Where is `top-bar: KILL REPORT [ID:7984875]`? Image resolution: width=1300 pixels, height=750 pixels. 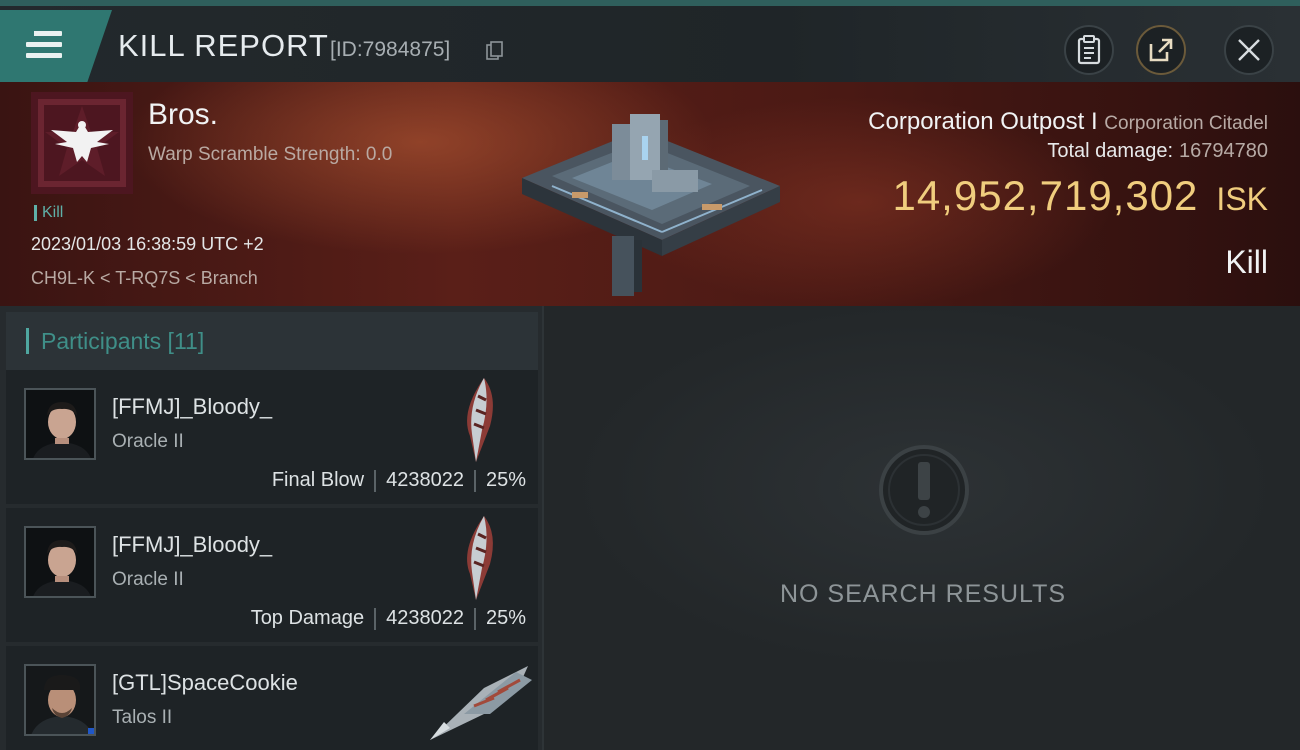 top-bar: KILL REPORT [ID:7984875] is located at coordinates (650, 41).